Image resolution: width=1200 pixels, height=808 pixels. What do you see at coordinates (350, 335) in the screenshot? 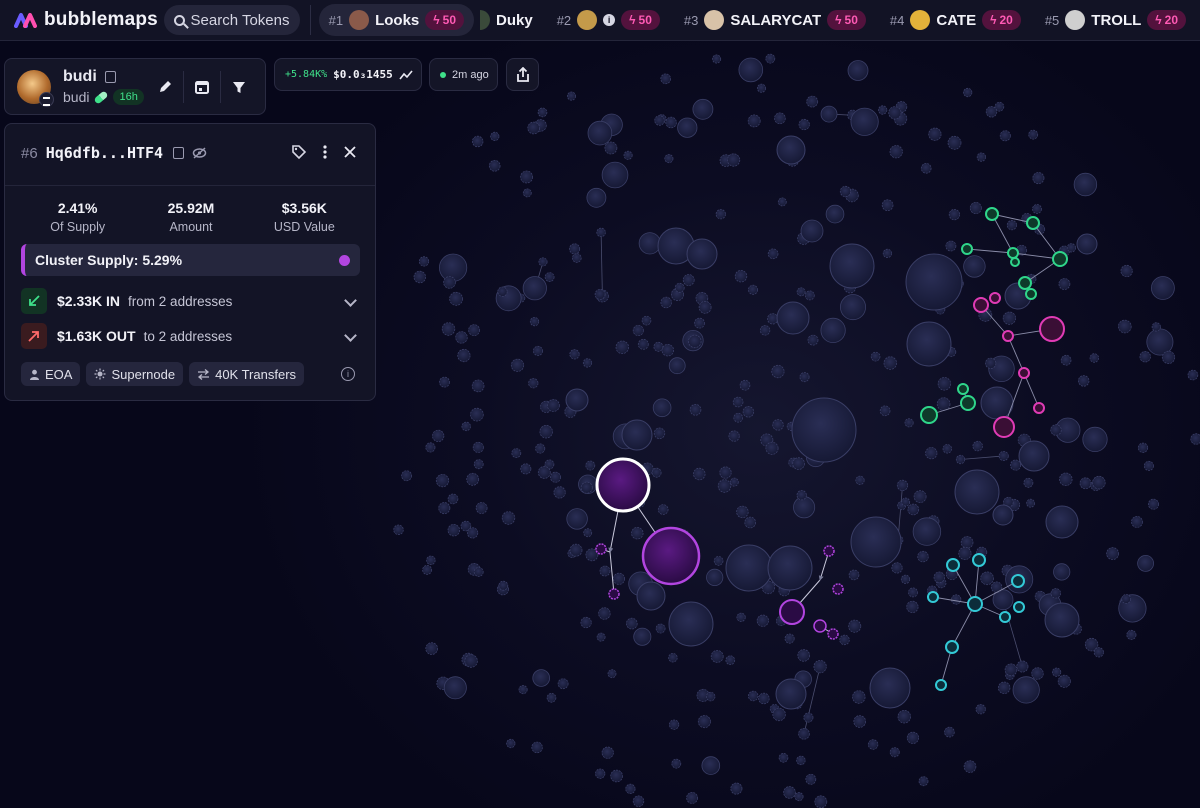
I see `chevron-down-icon` at bounding box center [350, 335].